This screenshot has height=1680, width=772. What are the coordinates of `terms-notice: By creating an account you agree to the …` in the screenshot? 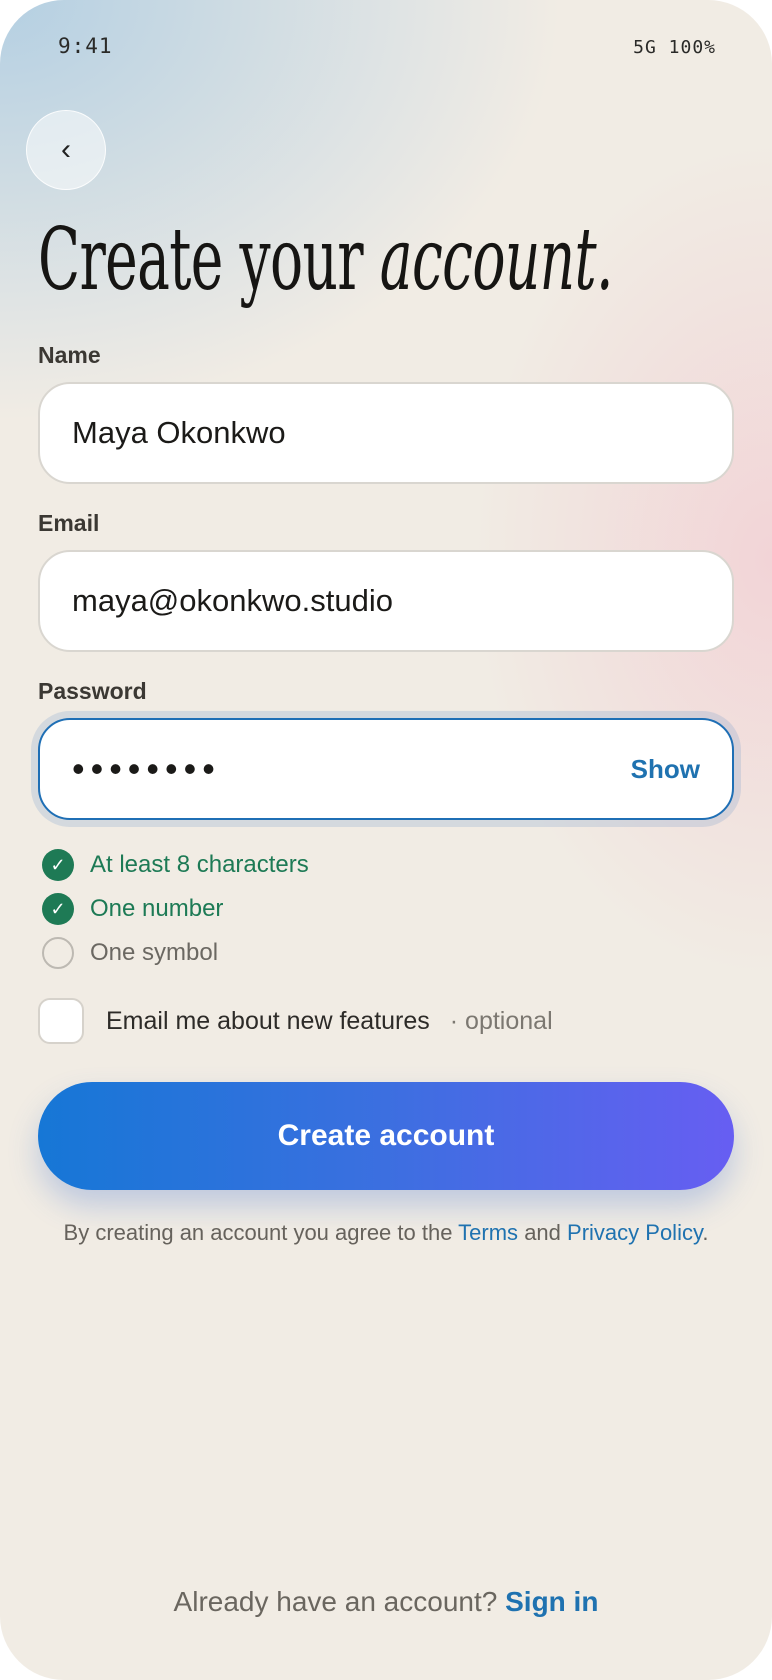 It's located at (386, 1233).